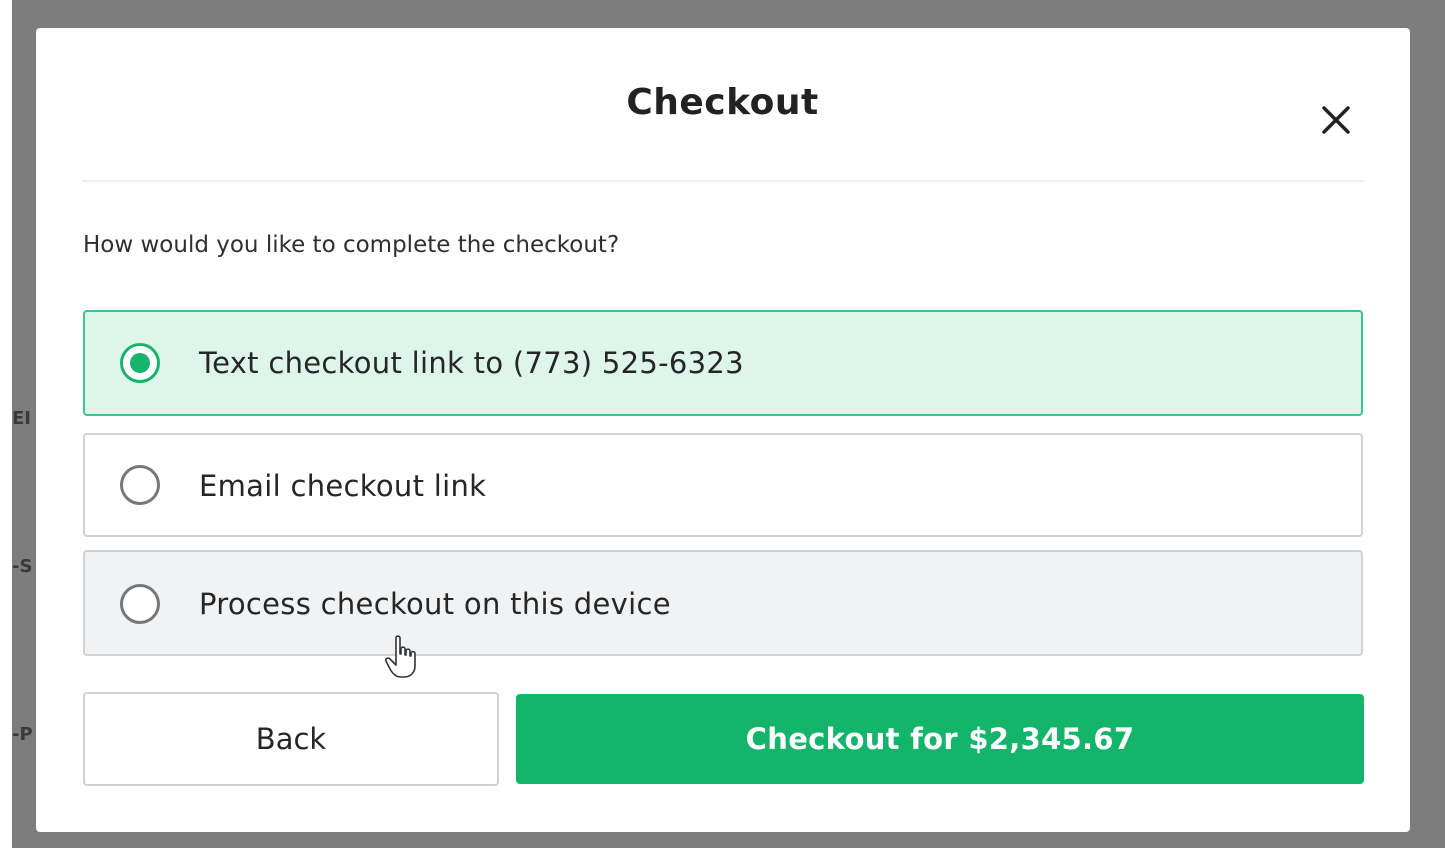 The image size is (1445, 848). I want to click on back-button: Back, so click(291, 739).